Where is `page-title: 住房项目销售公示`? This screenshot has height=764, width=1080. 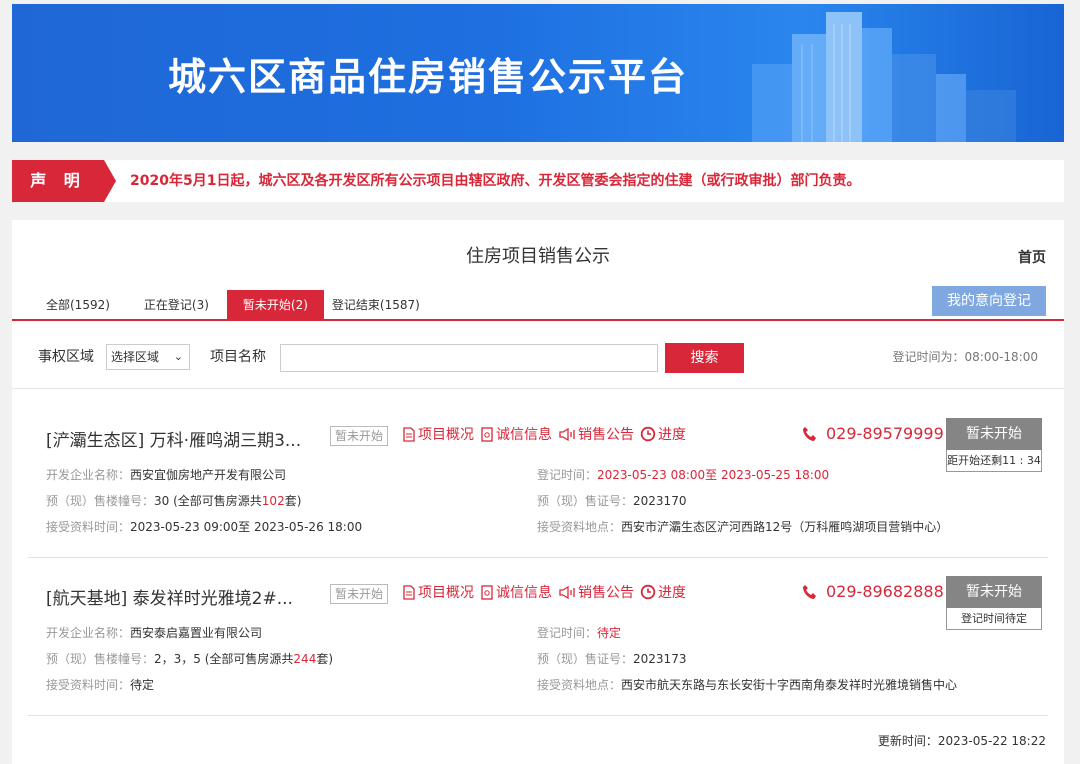
page-title: 住房项目销售公示 is located at coordinates (538, 256).